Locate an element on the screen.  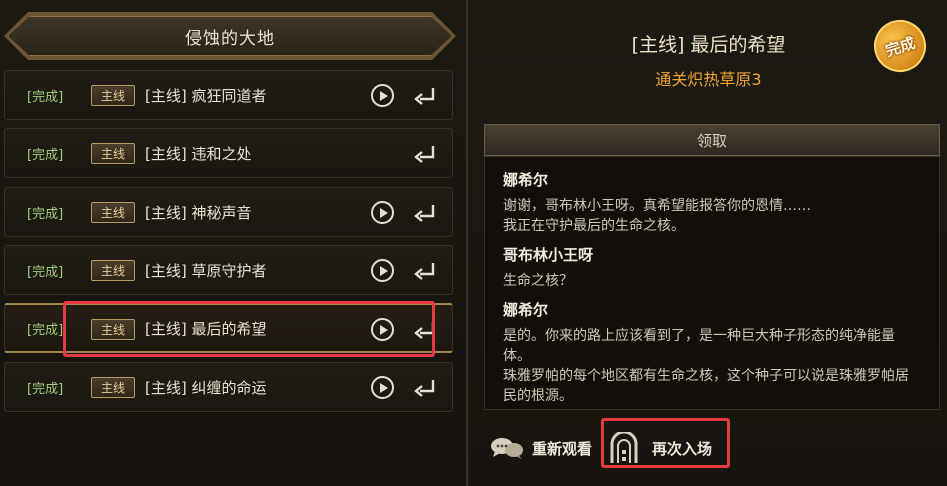
quest-row: [完成] 主线 [主线] 神秘声音 is located at coordinates (228, 212).